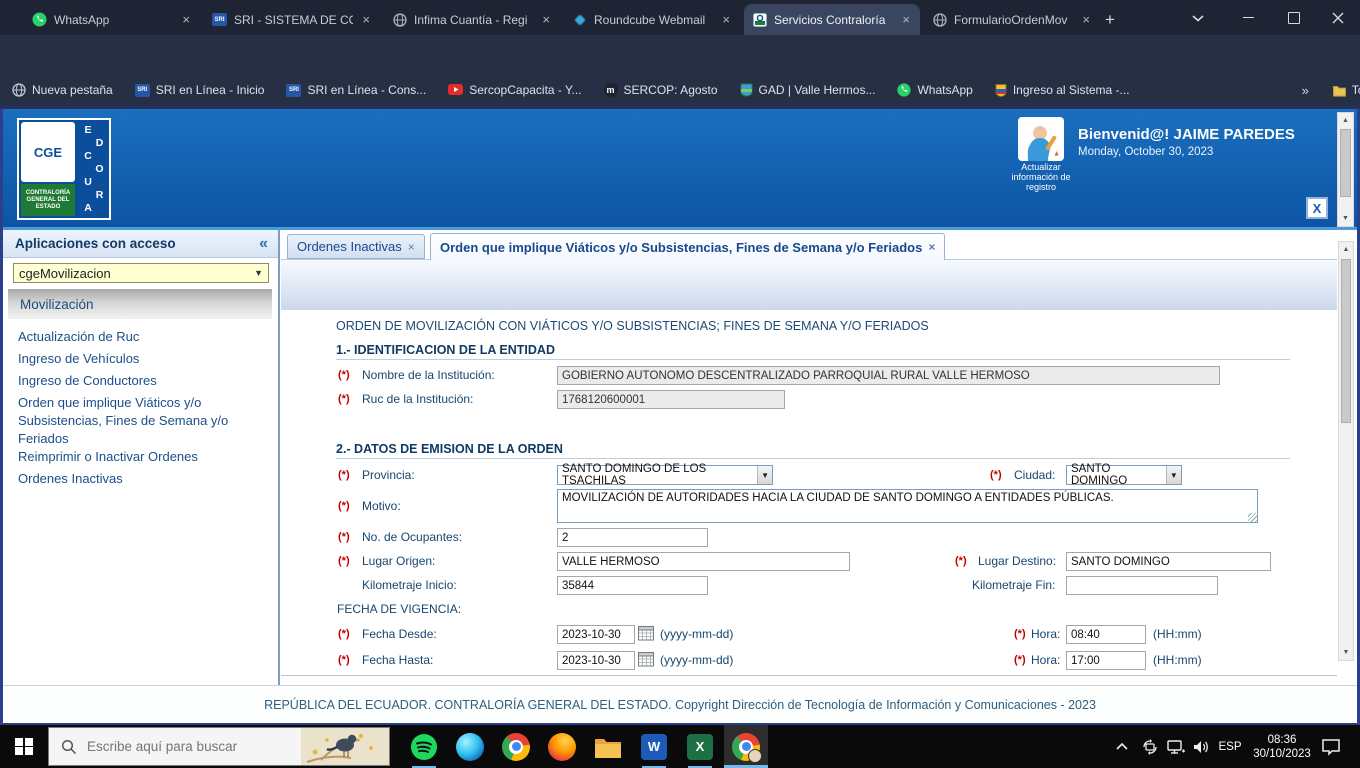  I want to click on tab-title: Infima Cuantía - Regi, so click(471, 19).